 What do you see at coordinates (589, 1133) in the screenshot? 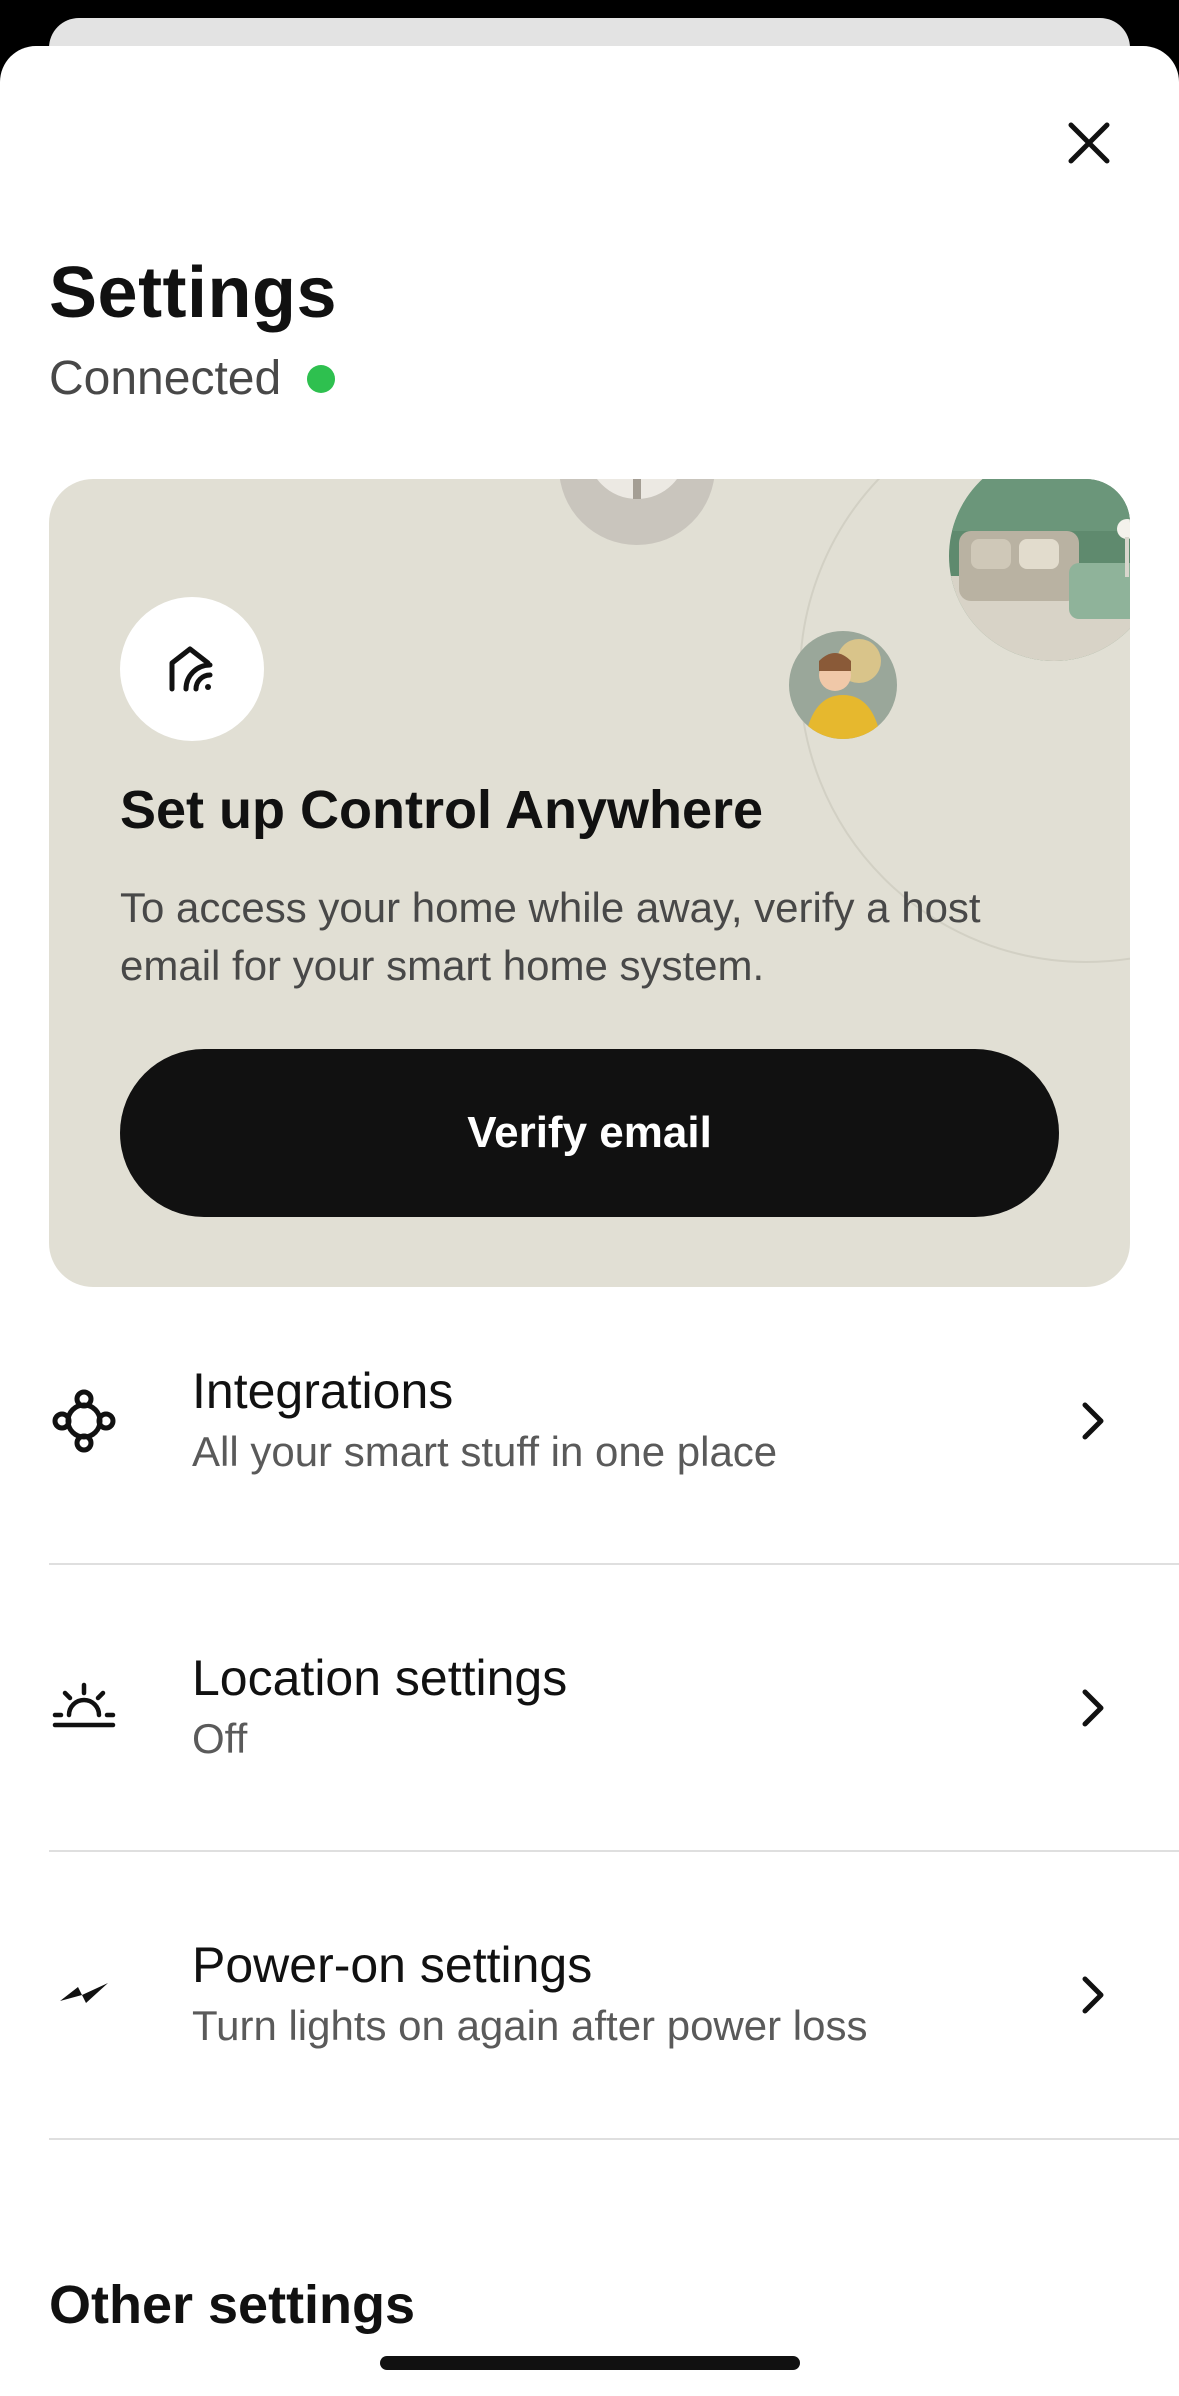
I see `verify-email-button: Verify email` at bounding box center [589, 1133].